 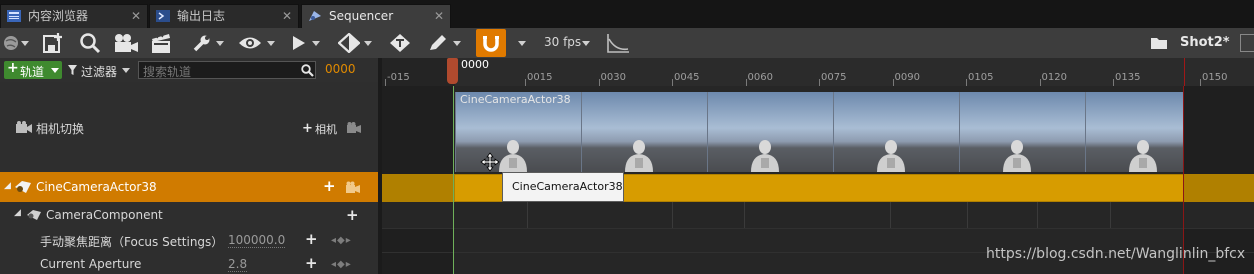 What do you see at coordinates (189, 240) in the screenshot?
I see `property-track: 手动聚焦距离（Focus Settings） 100000.0 + ◂◆▸` at bounding box center [189, 240].